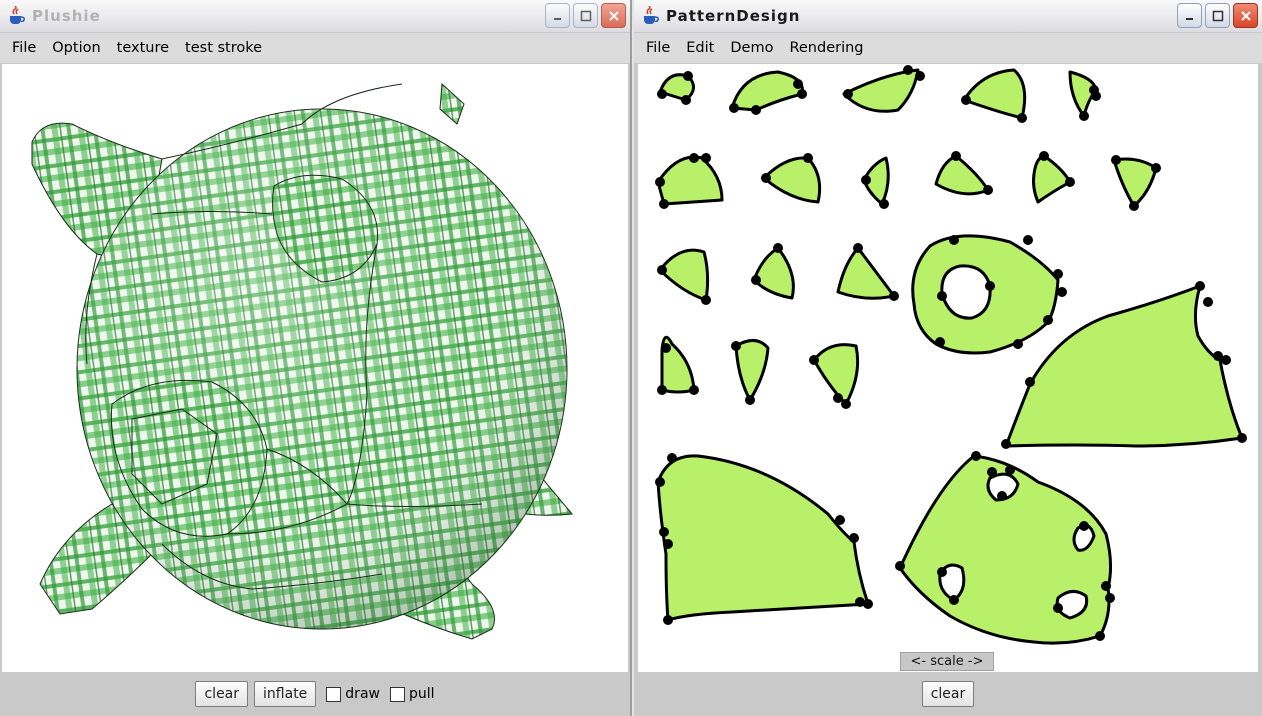 This screenshot has height=716, width=1262. Describe the element at coordinates (223, 48) in the screenshot. I see `menu-test-stroke: test stroke` at that location.